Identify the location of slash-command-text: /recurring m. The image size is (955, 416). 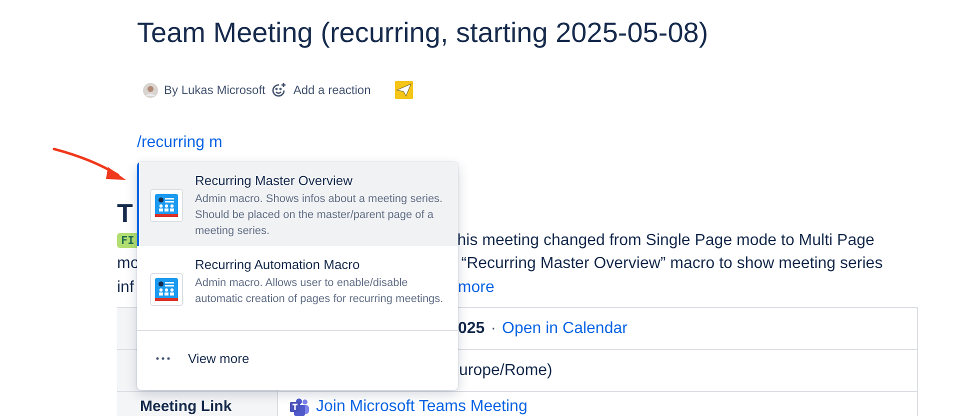
(179, 143).